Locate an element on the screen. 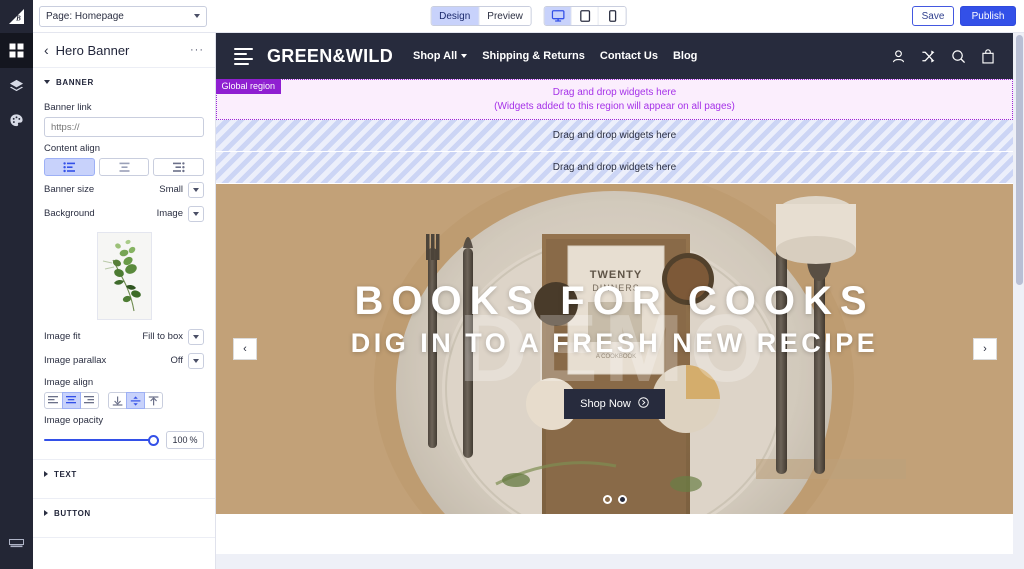  account-icon is located at coordinates (898, 56).